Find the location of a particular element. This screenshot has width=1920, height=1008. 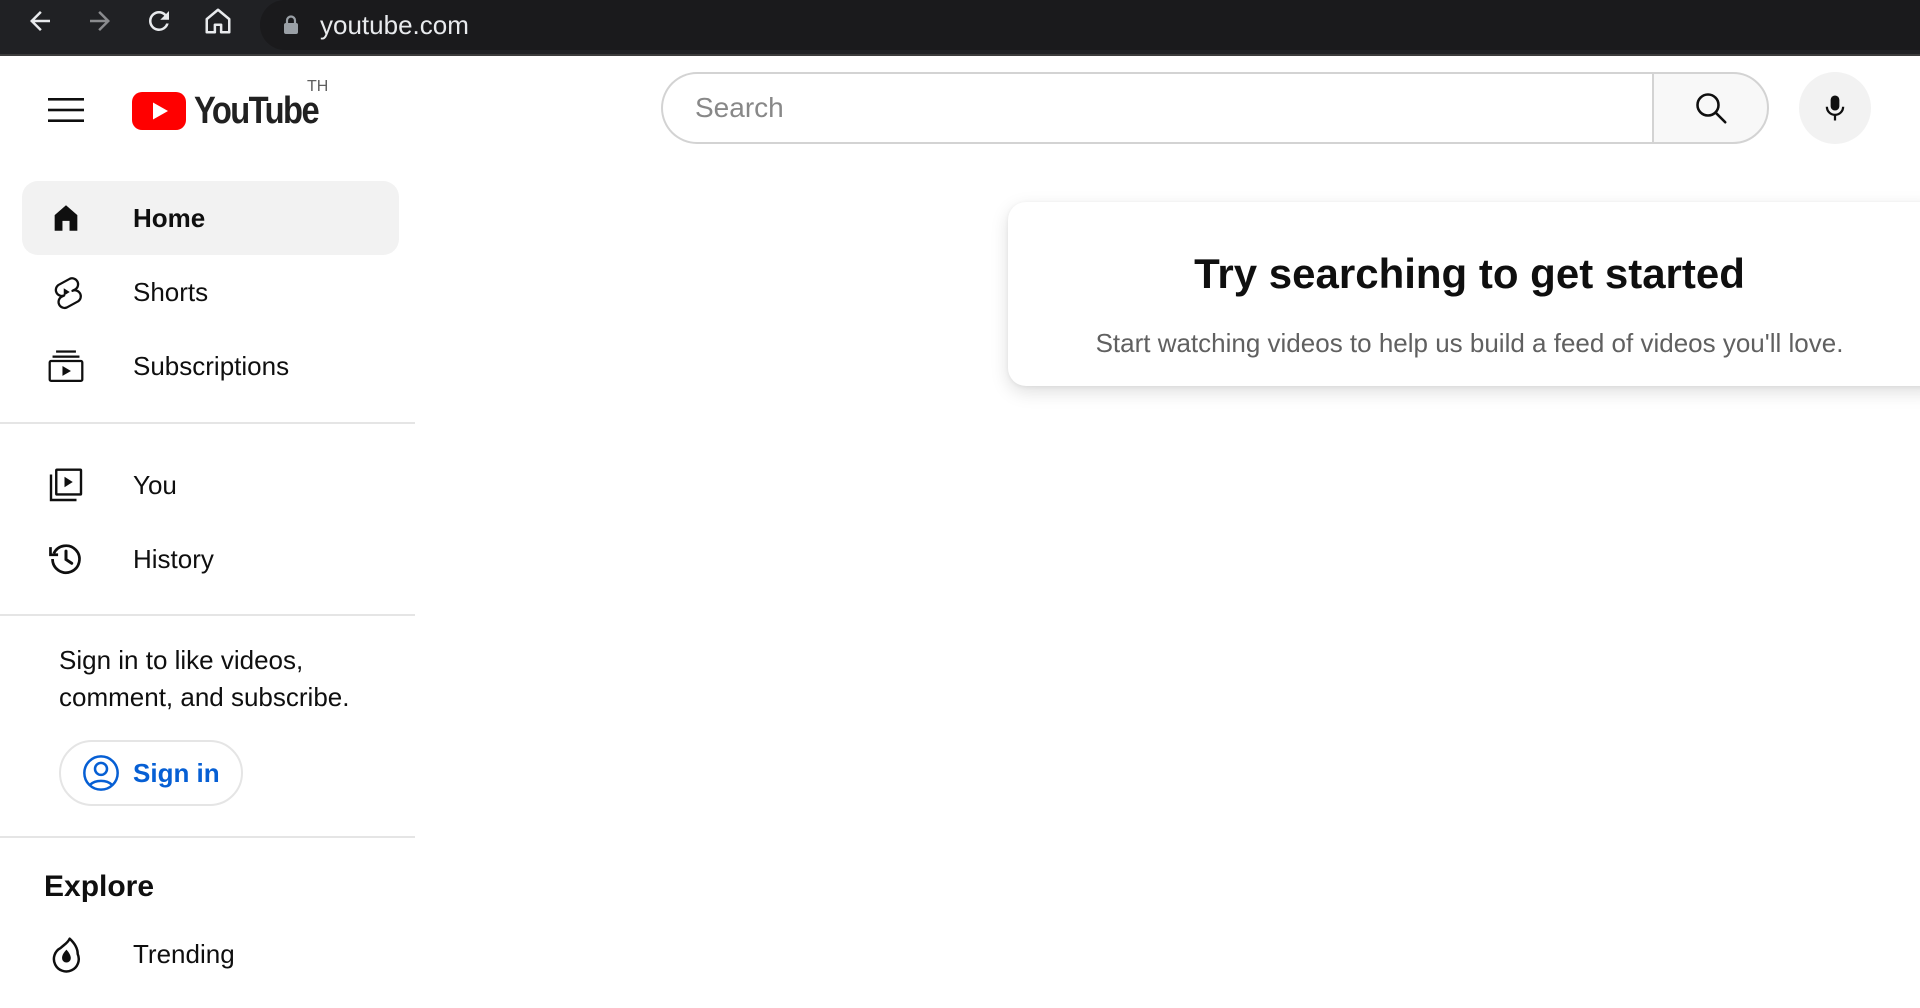

menu-icon is located at coordinates (66, 110).